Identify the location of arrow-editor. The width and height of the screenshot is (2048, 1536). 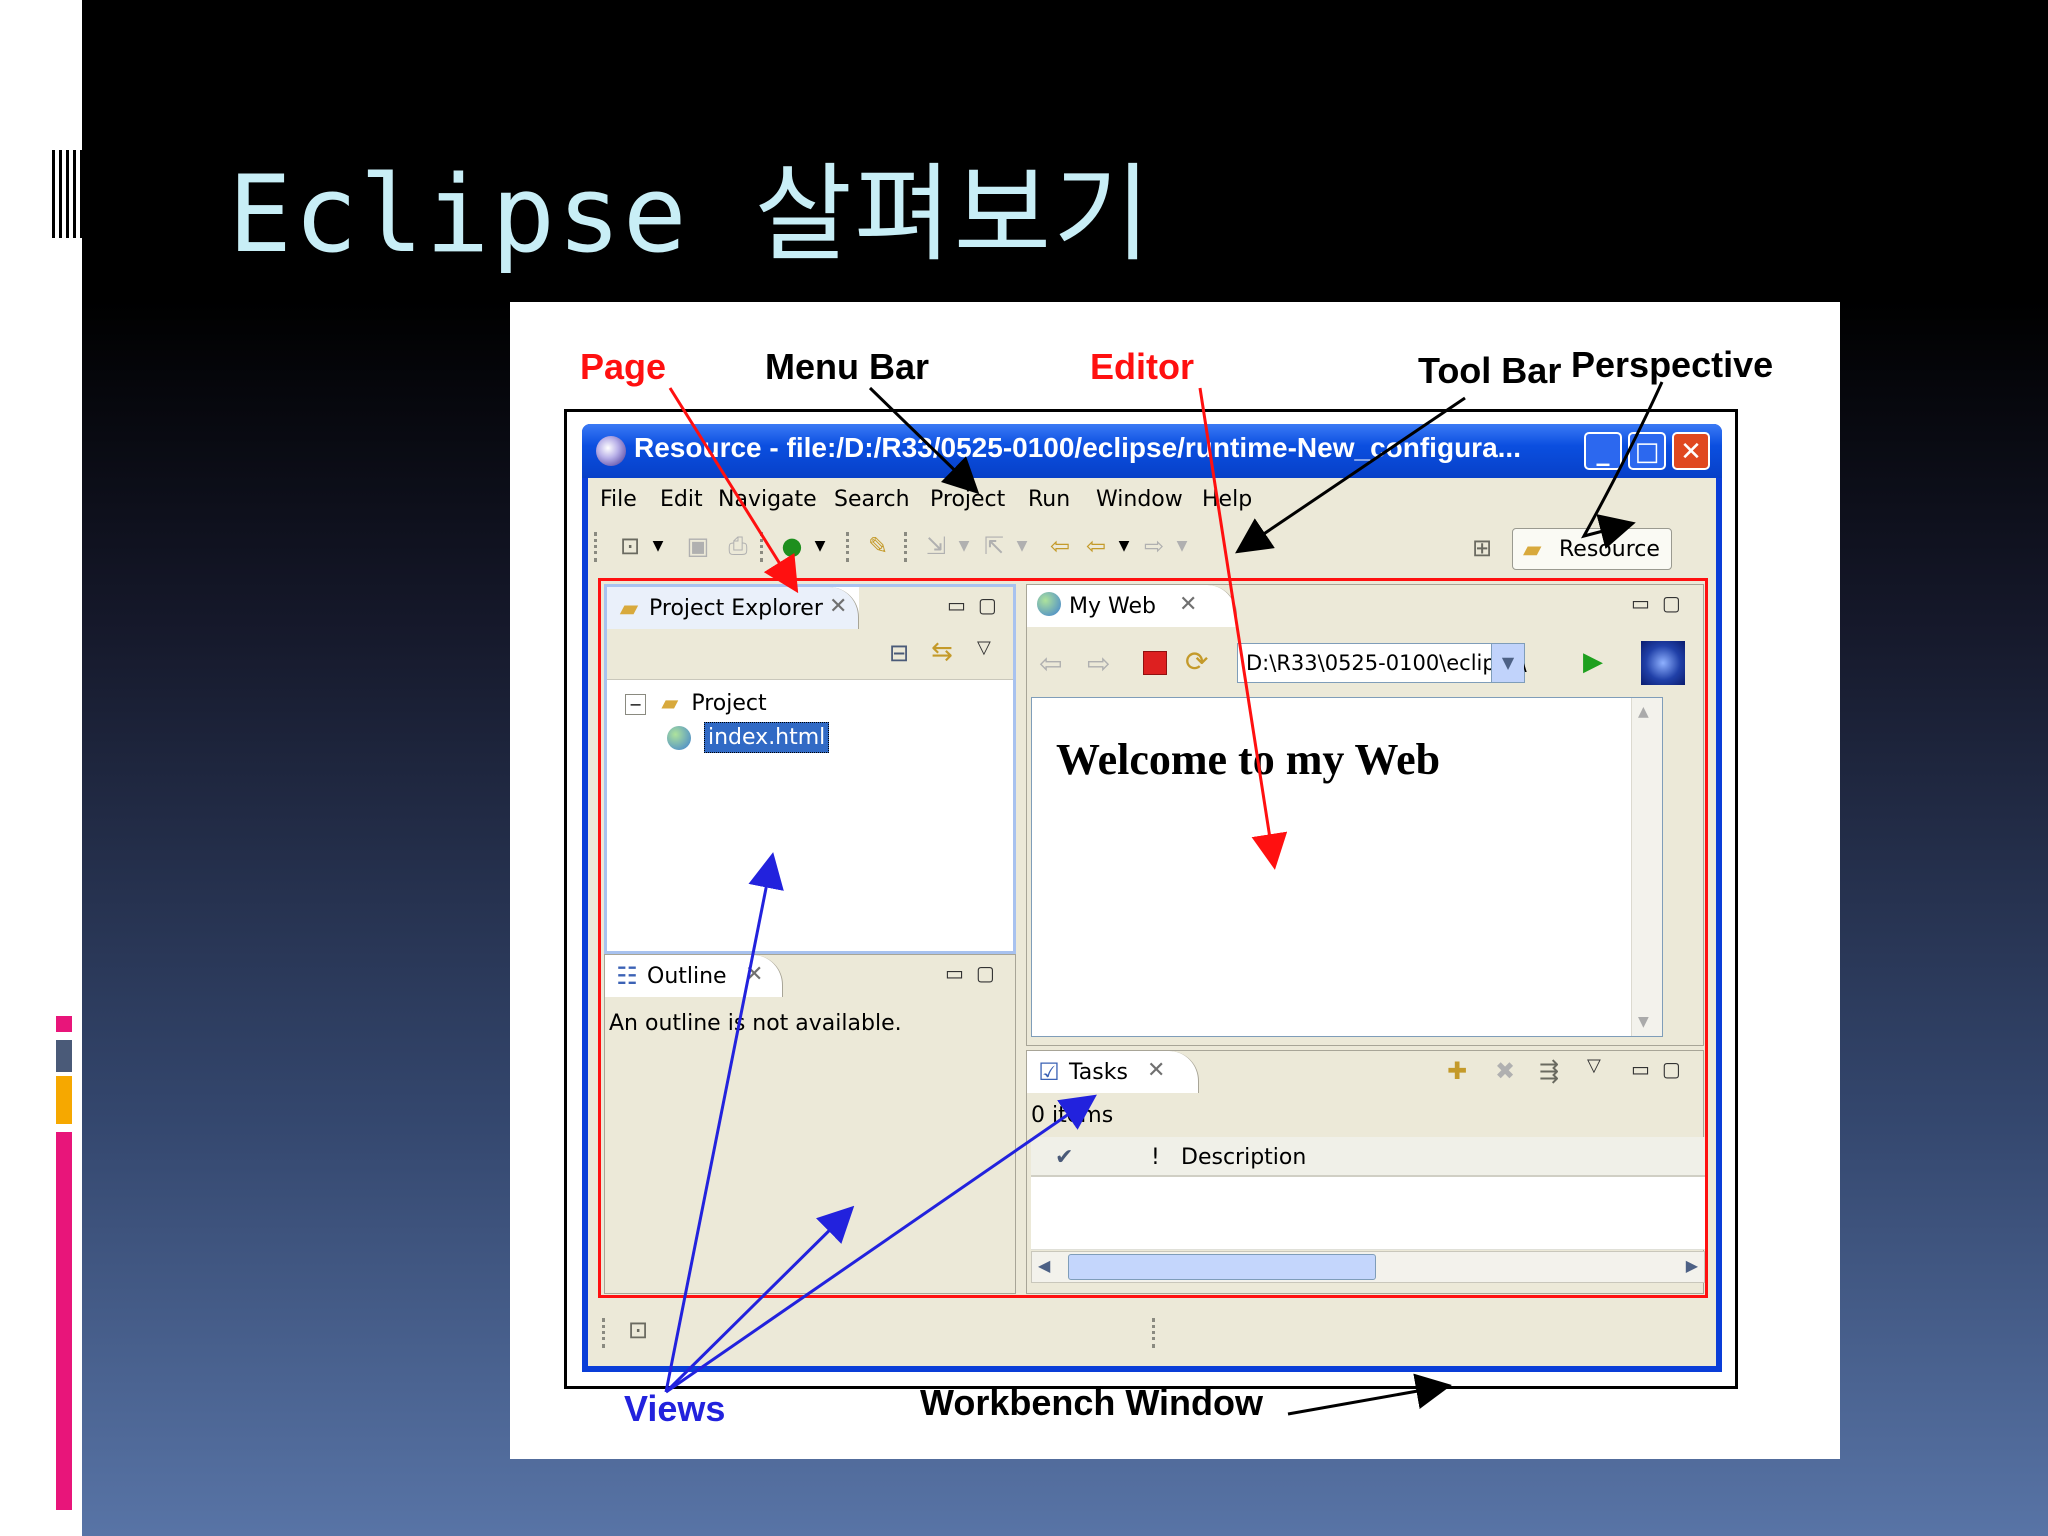
(1243, 628).